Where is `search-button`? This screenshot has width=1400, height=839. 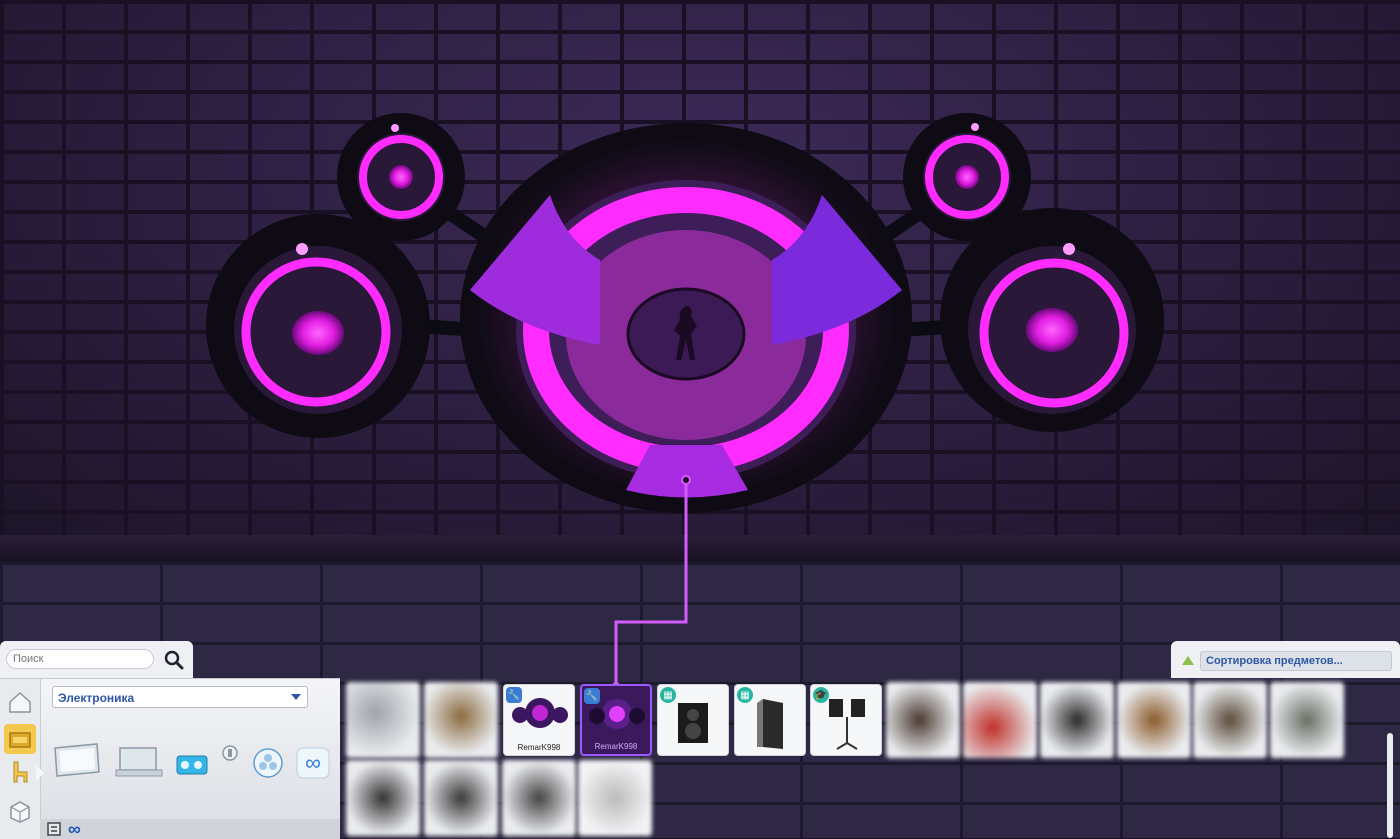 search-button is located at coordinates (174, 660).